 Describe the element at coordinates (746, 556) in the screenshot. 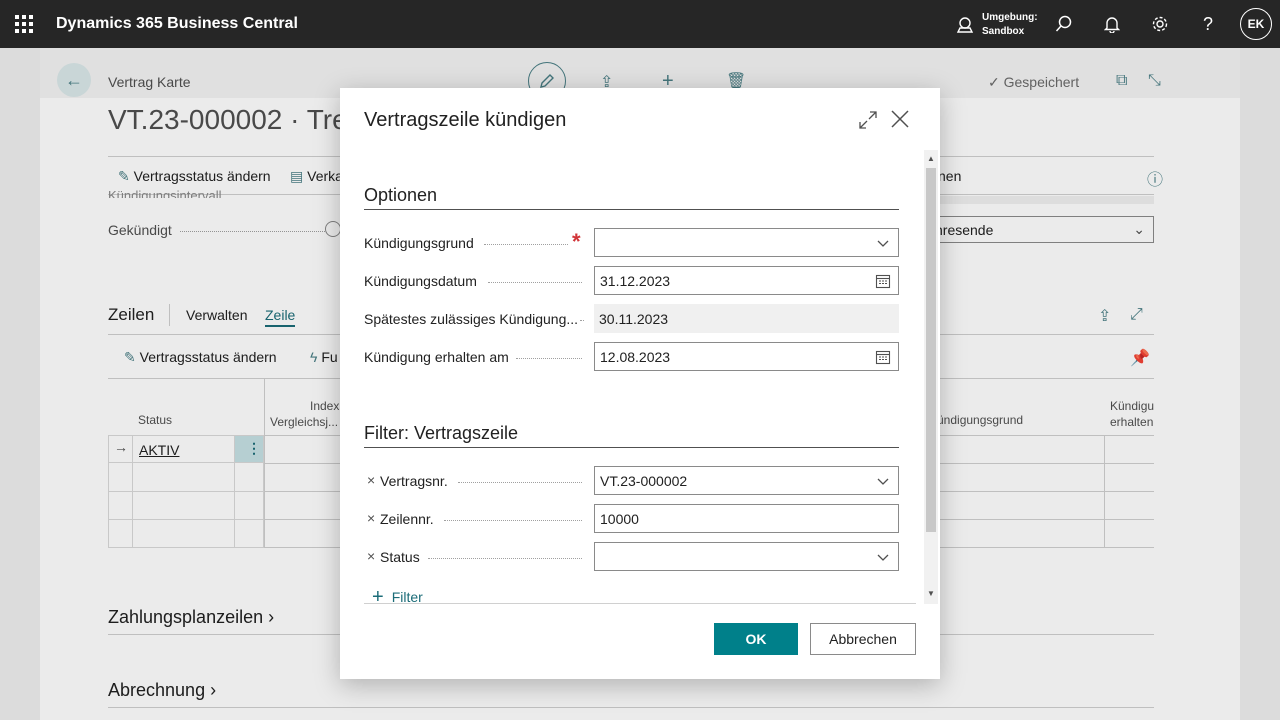

I see `status-filter-dropdown` at that location.